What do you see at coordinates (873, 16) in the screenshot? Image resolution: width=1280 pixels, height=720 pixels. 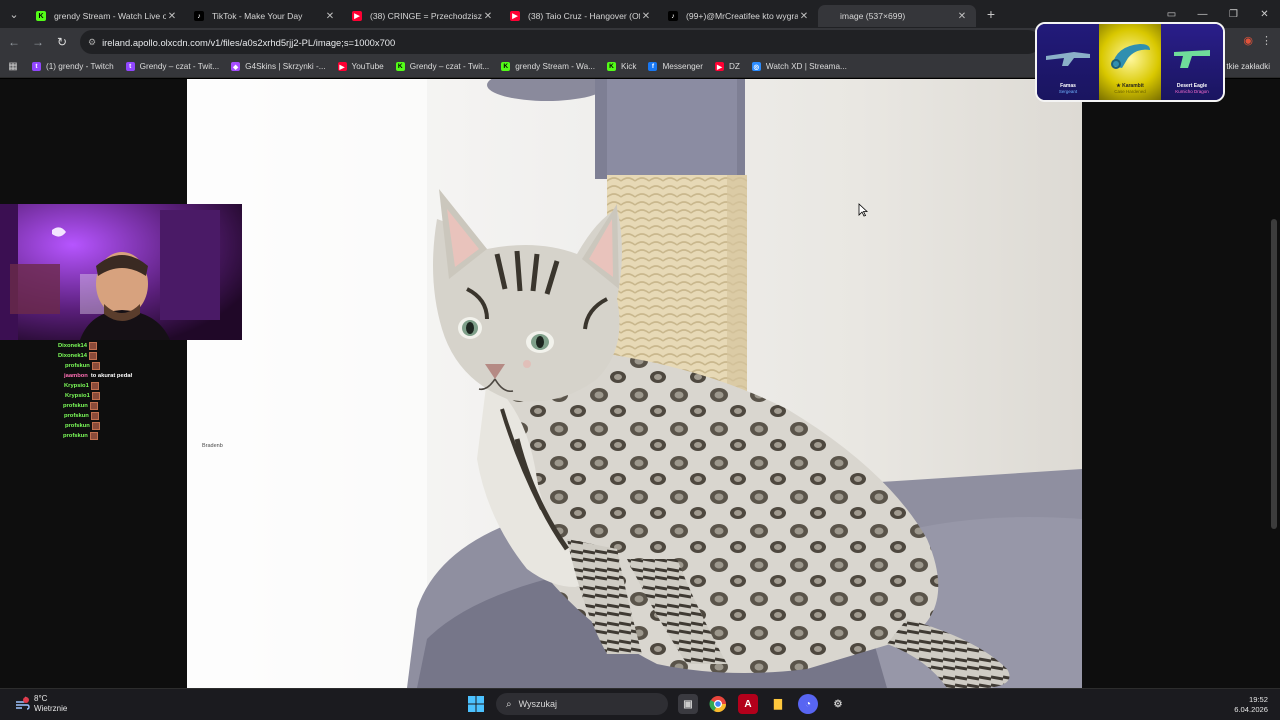 I see `tab-title: image (537×699)` at bounding box center [873, 16].